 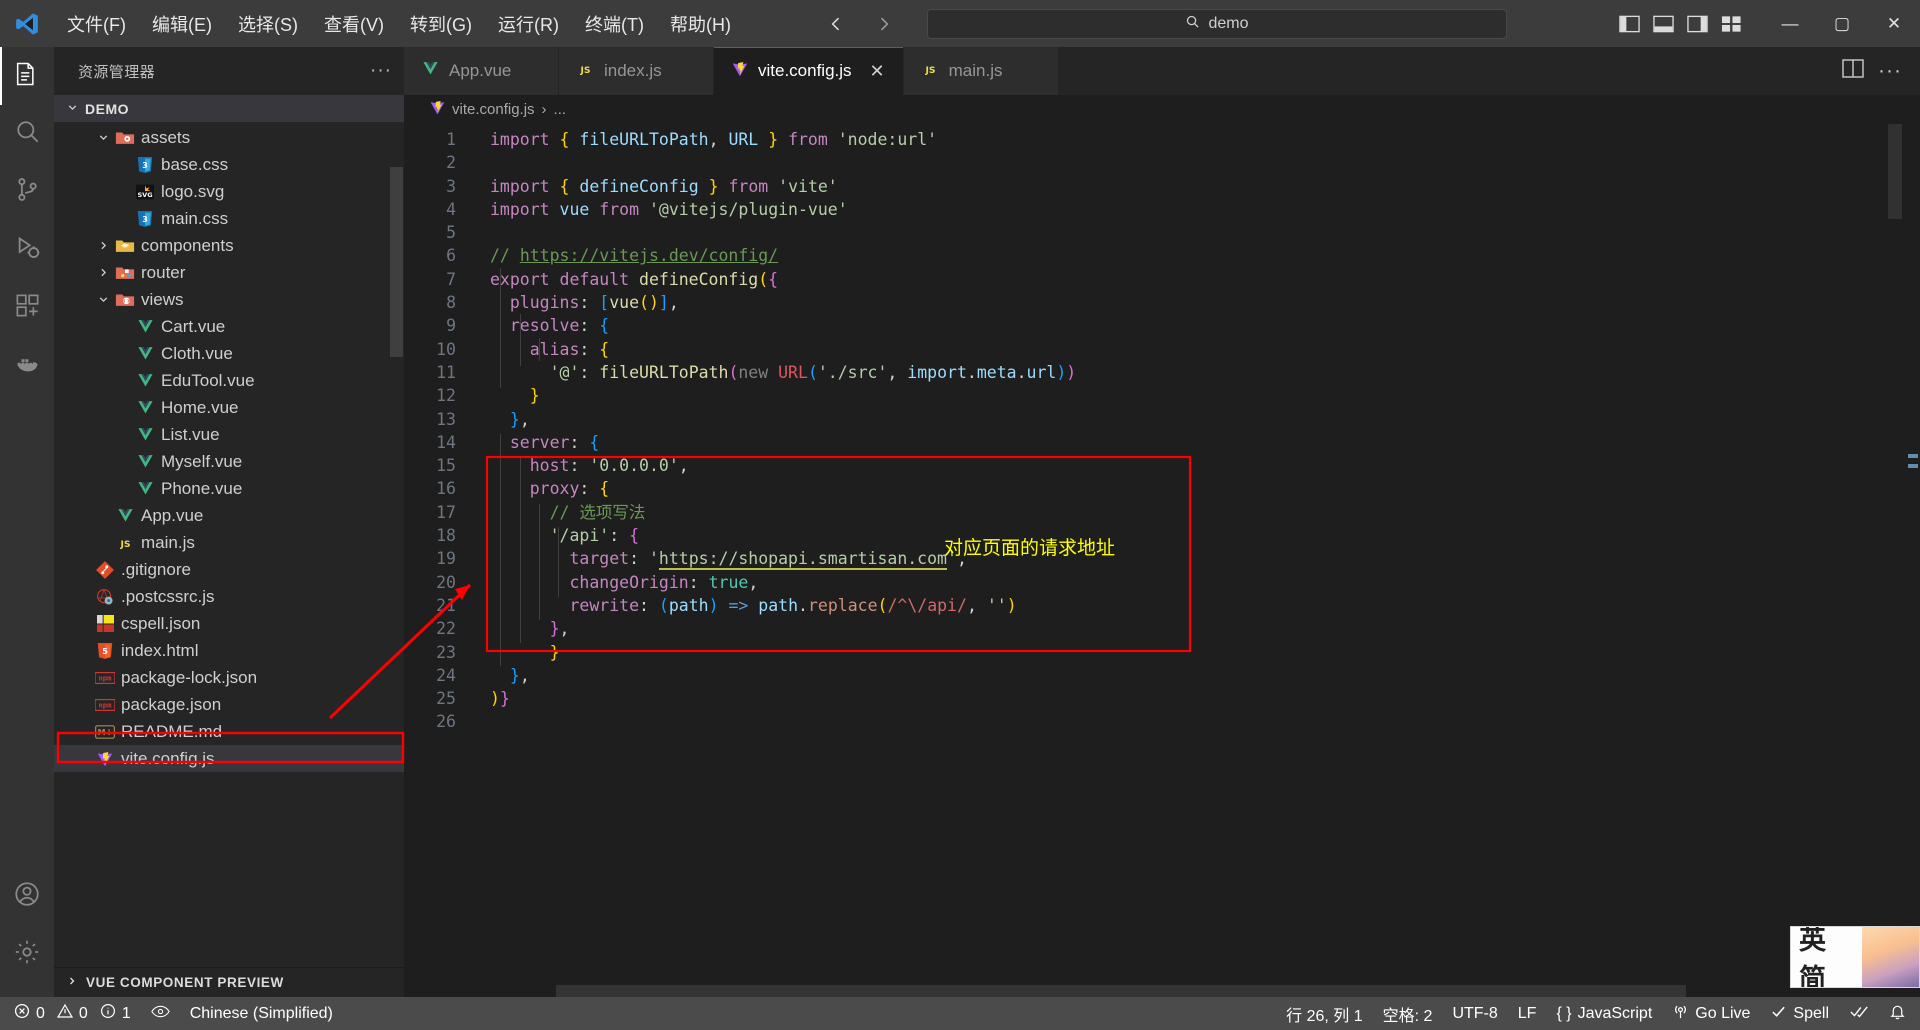 I want to click on status-eol: LF, so click(x=1527, y=1013).